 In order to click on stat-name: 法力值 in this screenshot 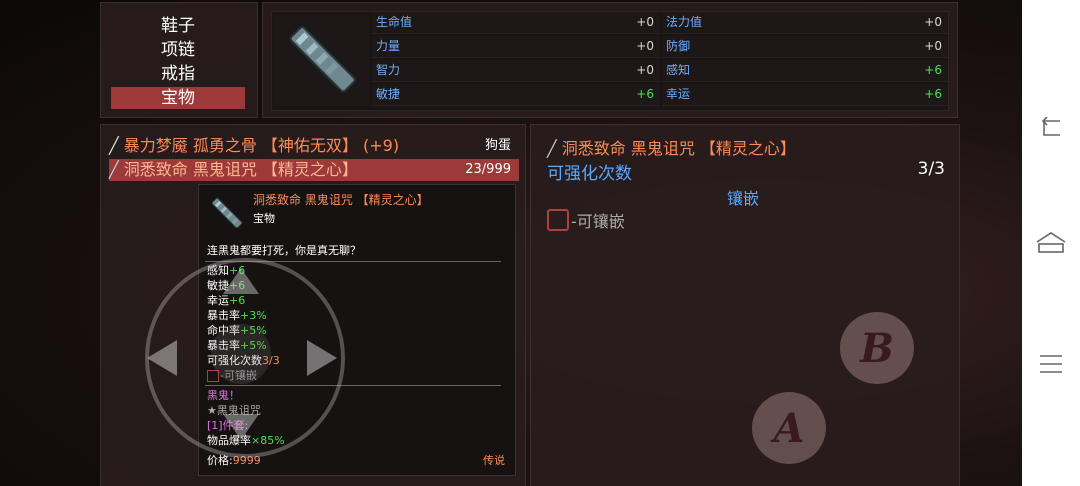, I will do `click(684, 22)`.